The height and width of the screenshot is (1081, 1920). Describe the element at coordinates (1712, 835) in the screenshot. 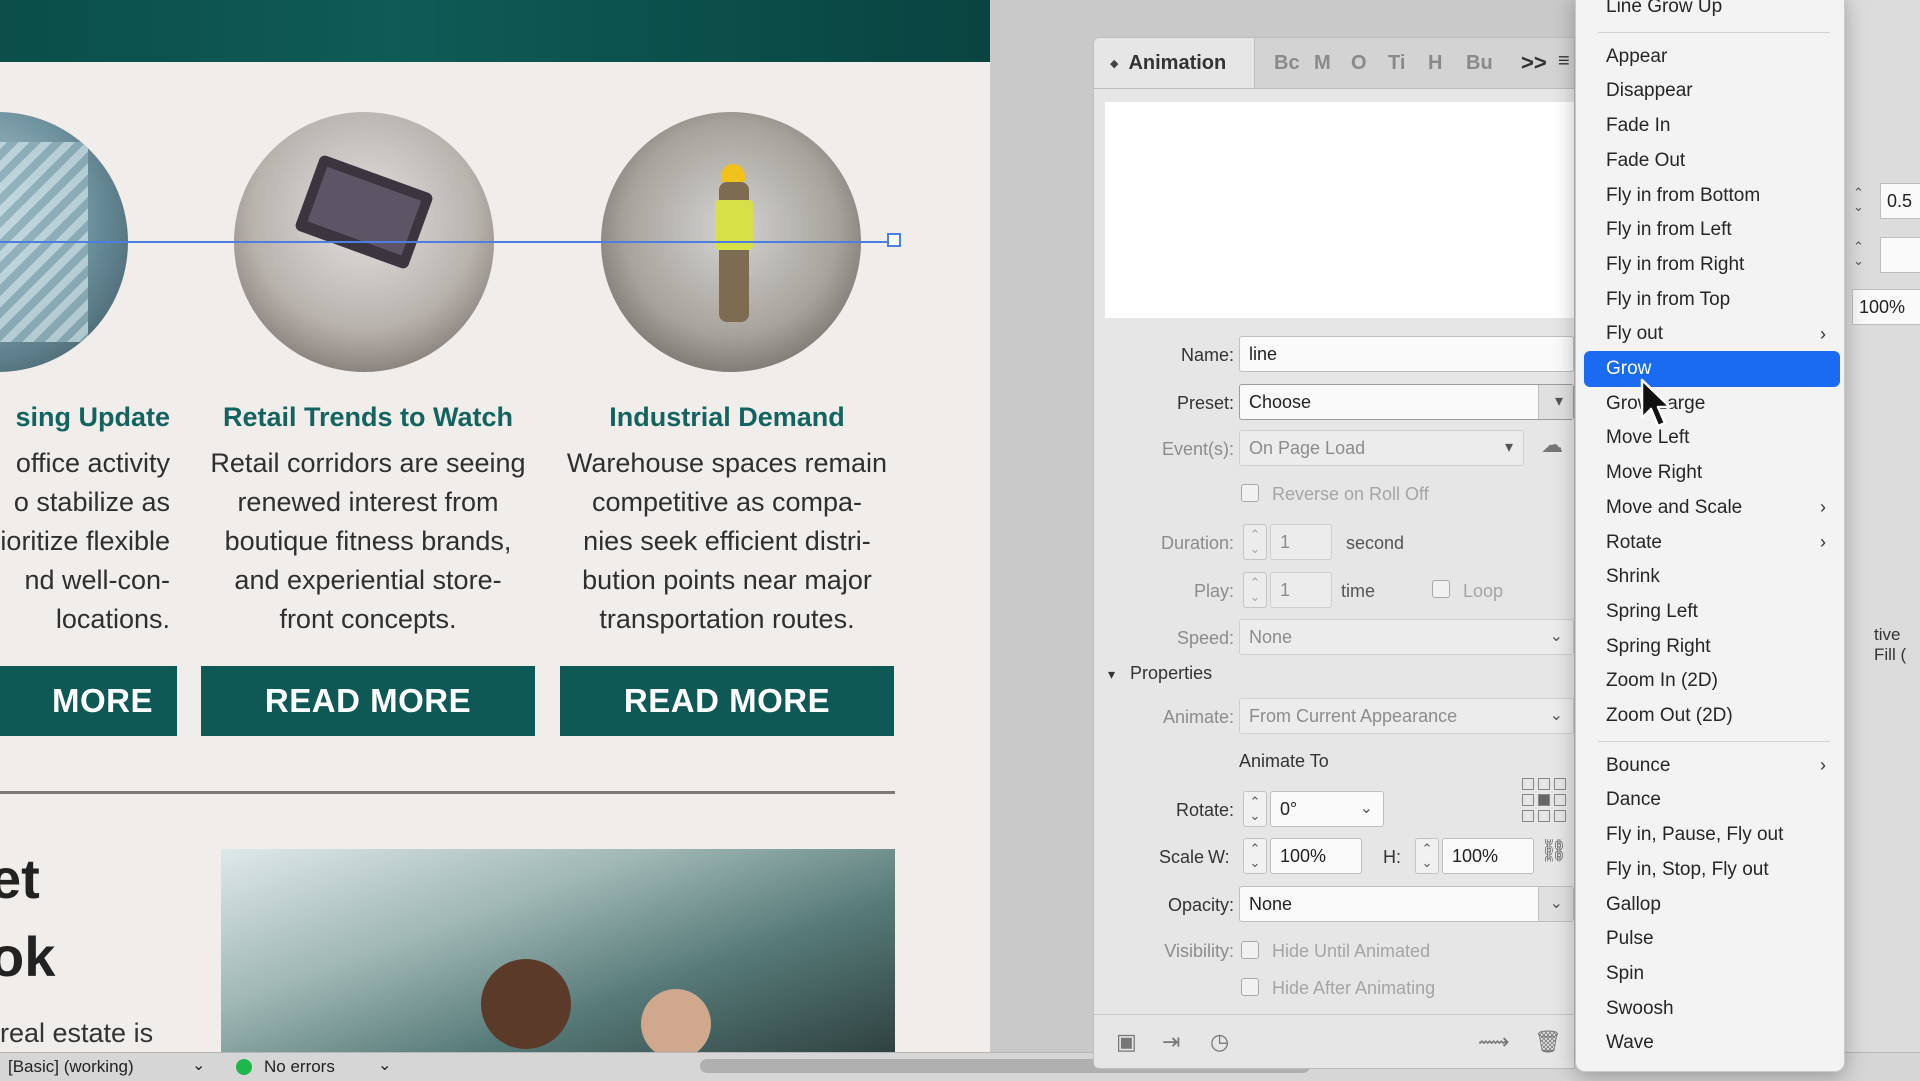

I see `menu-item-fly-in-pause-fly-out: Fly in, Pause, Fly out` at that location.